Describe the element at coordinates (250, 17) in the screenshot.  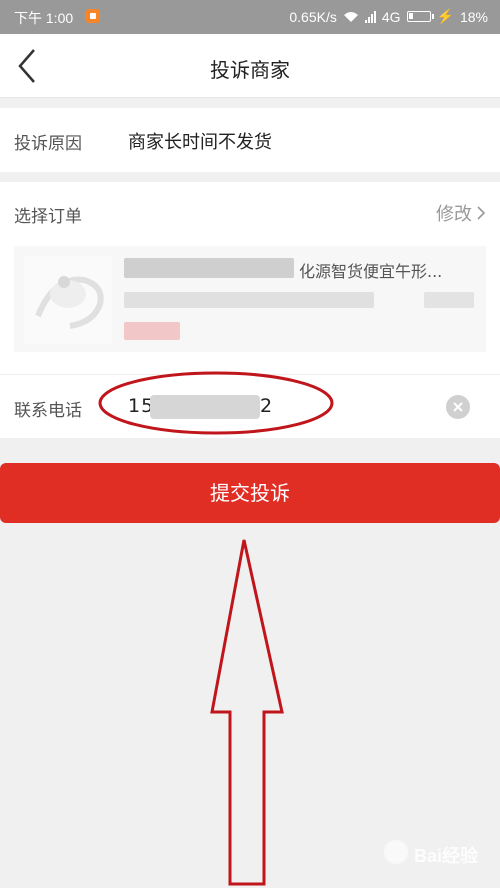
I see `status-bar: 下午 1:00 0.65K/s 4G ⚡ 18%` at that location.